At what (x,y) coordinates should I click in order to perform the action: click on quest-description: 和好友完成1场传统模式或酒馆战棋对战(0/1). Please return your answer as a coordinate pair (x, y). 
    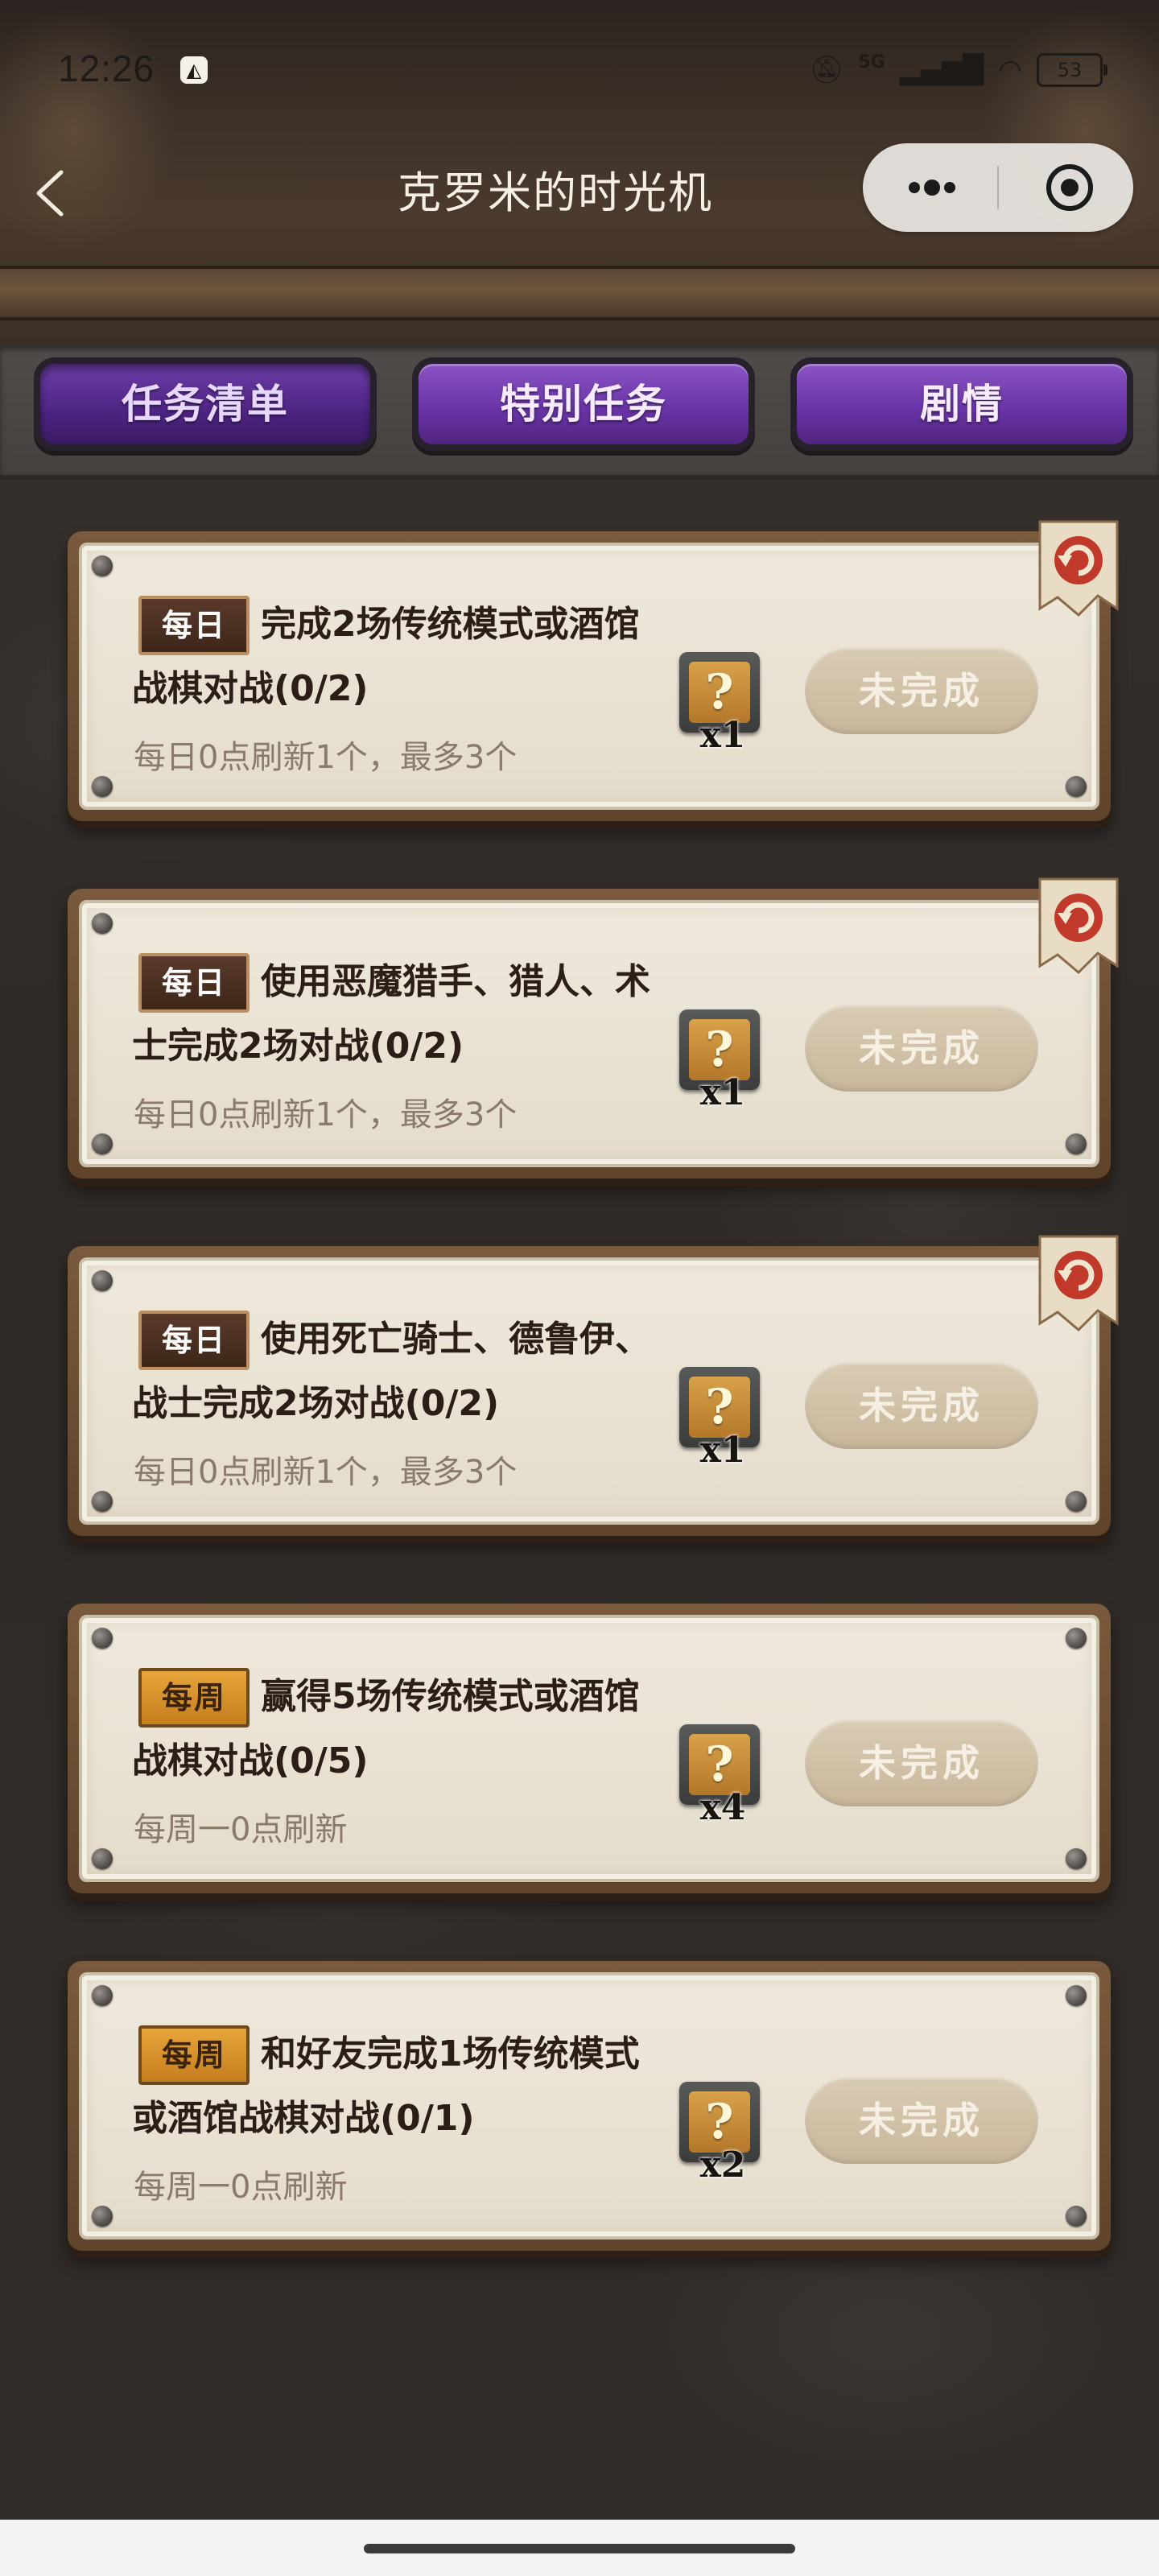
    Looking at the image, I should click on (386, 2086).